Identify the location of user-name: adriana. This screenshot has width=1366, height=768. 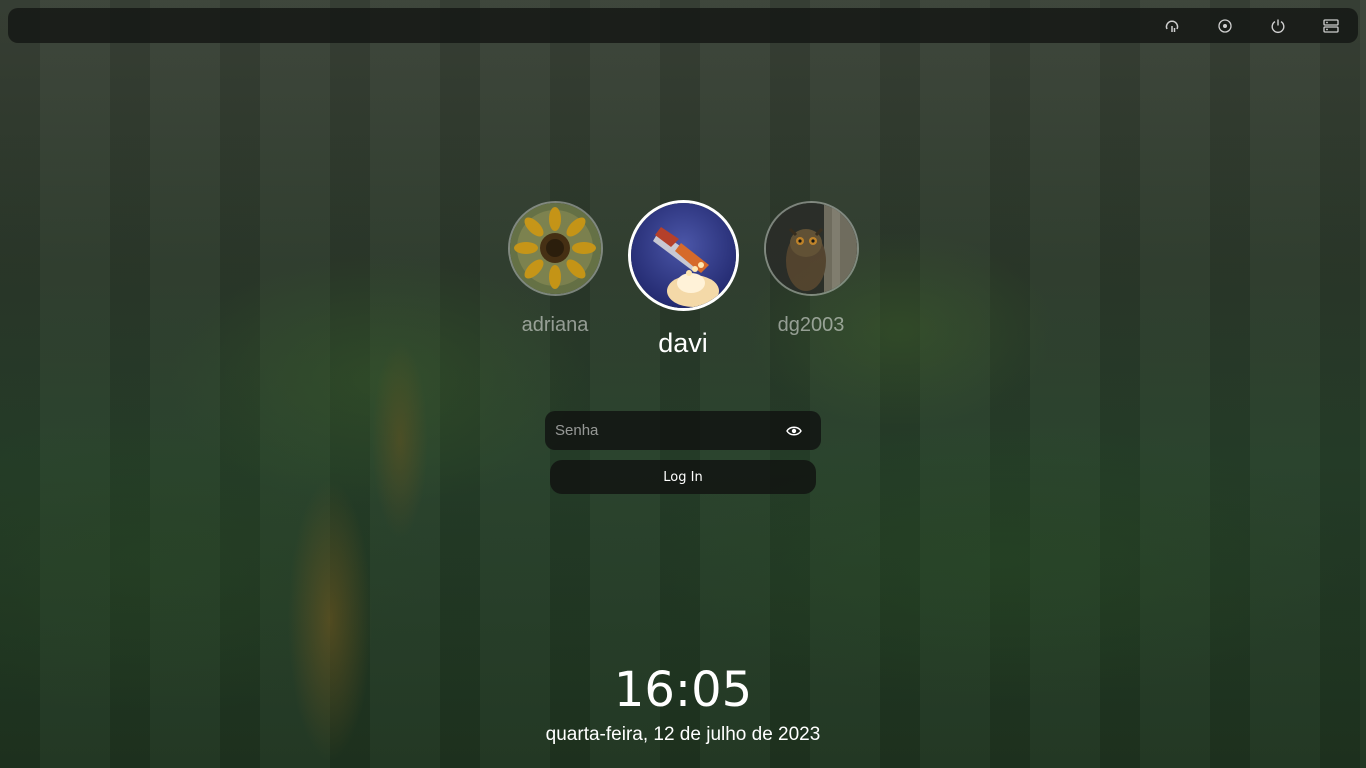
(555, 325).